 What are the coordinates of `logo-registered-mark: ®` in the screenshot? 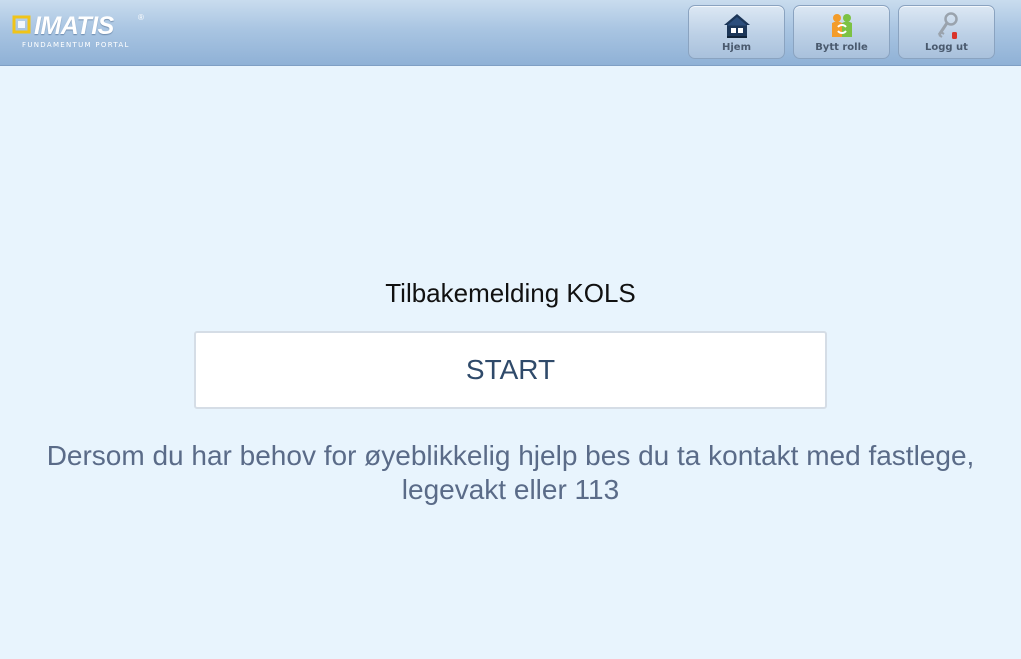 It's located at (141, 17).